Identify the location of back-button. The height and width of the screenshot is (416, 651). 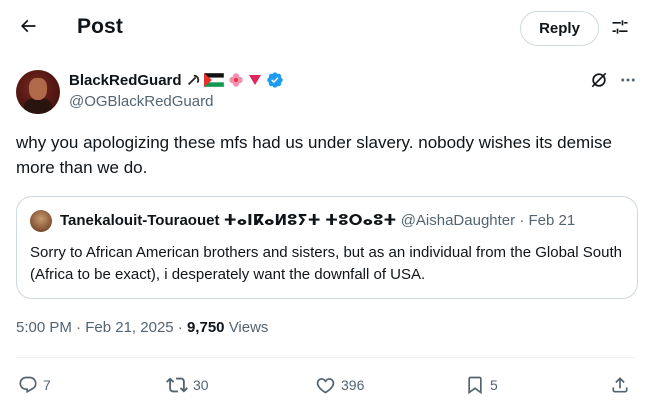
(28, 28).